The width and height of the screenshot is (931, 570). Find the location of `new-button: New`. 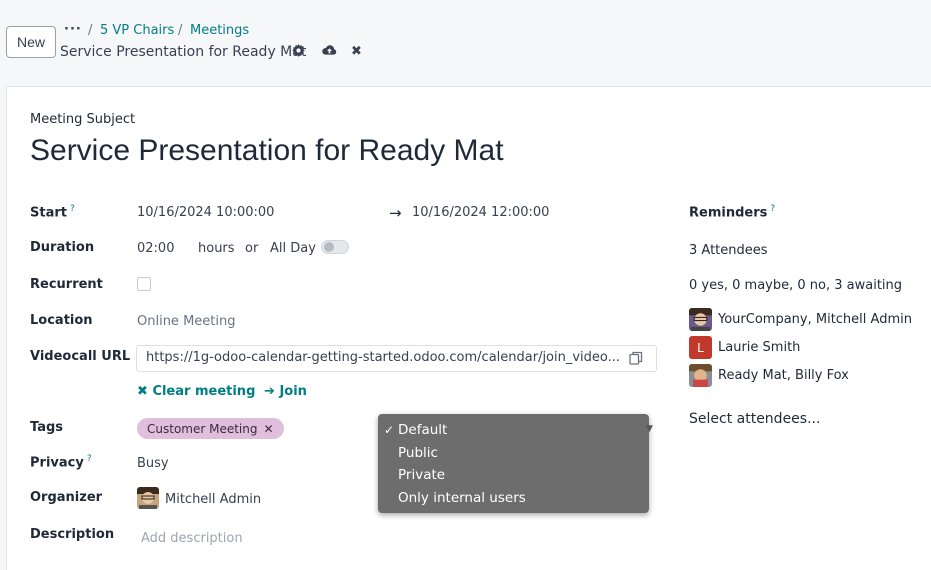

new-button: New is located at coordinates (31, 42).